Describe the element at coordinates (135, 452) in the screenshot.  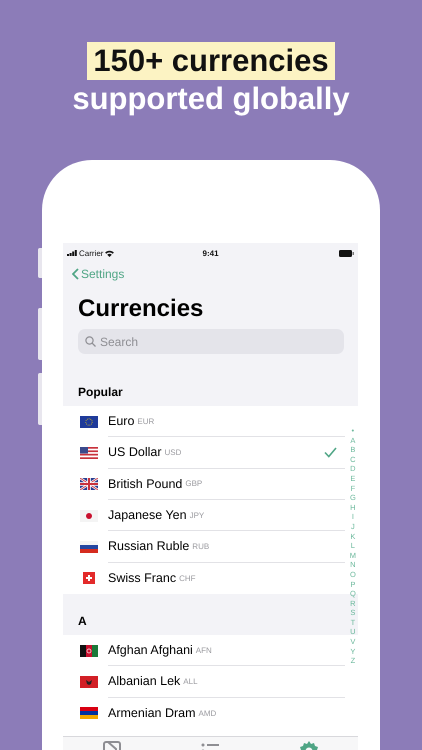
I see `currency-name: US Dollar` at that location.